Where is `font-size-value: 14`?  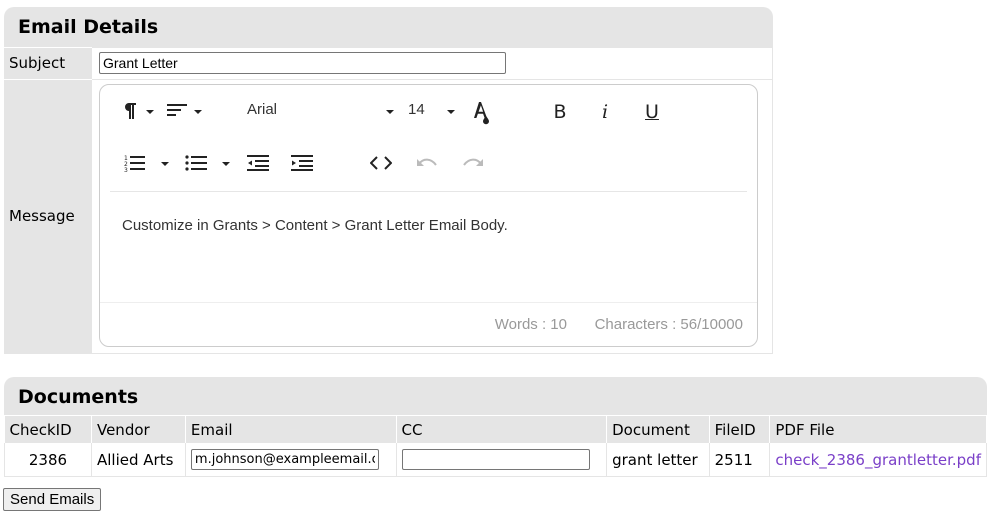 font-size-value: 14 is located at coordinates (416, 109).